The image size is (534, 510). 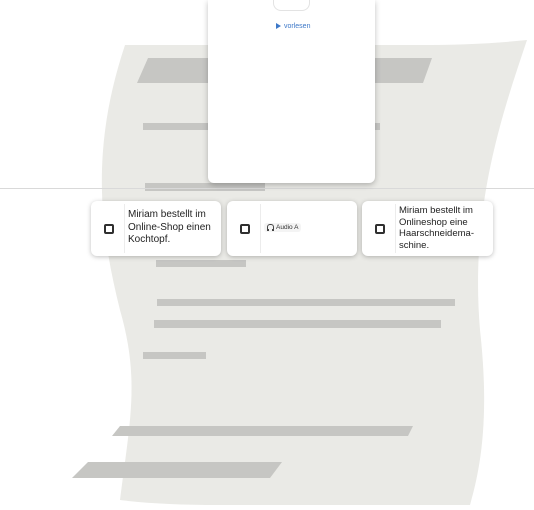 I want to click on audio-button: Audio A, so click(x=283, y=227).